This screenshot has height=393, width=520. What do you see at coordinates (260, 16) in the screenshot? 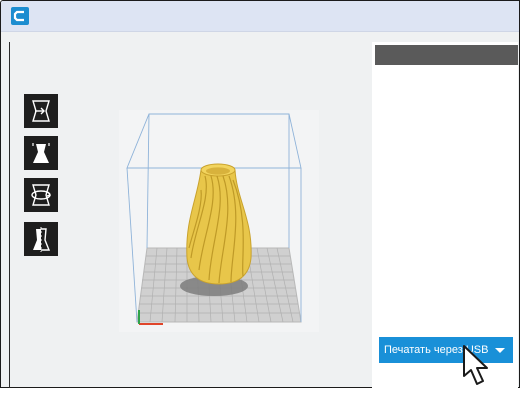
I see `title-bar` at bounding box center [260, 16].